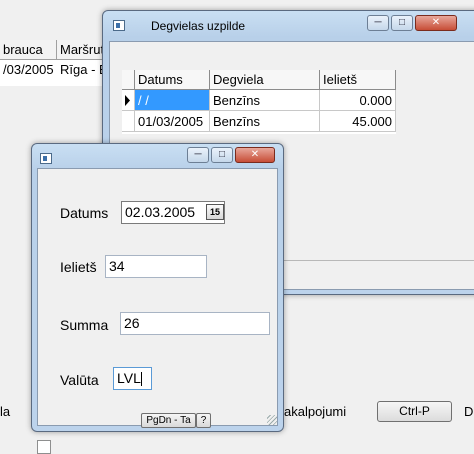 The height and width of the screenshot is (454, 474). Describe the element at coordinates (5, 411) in the screenshot. I see `bottom-left-label: la` at that location.